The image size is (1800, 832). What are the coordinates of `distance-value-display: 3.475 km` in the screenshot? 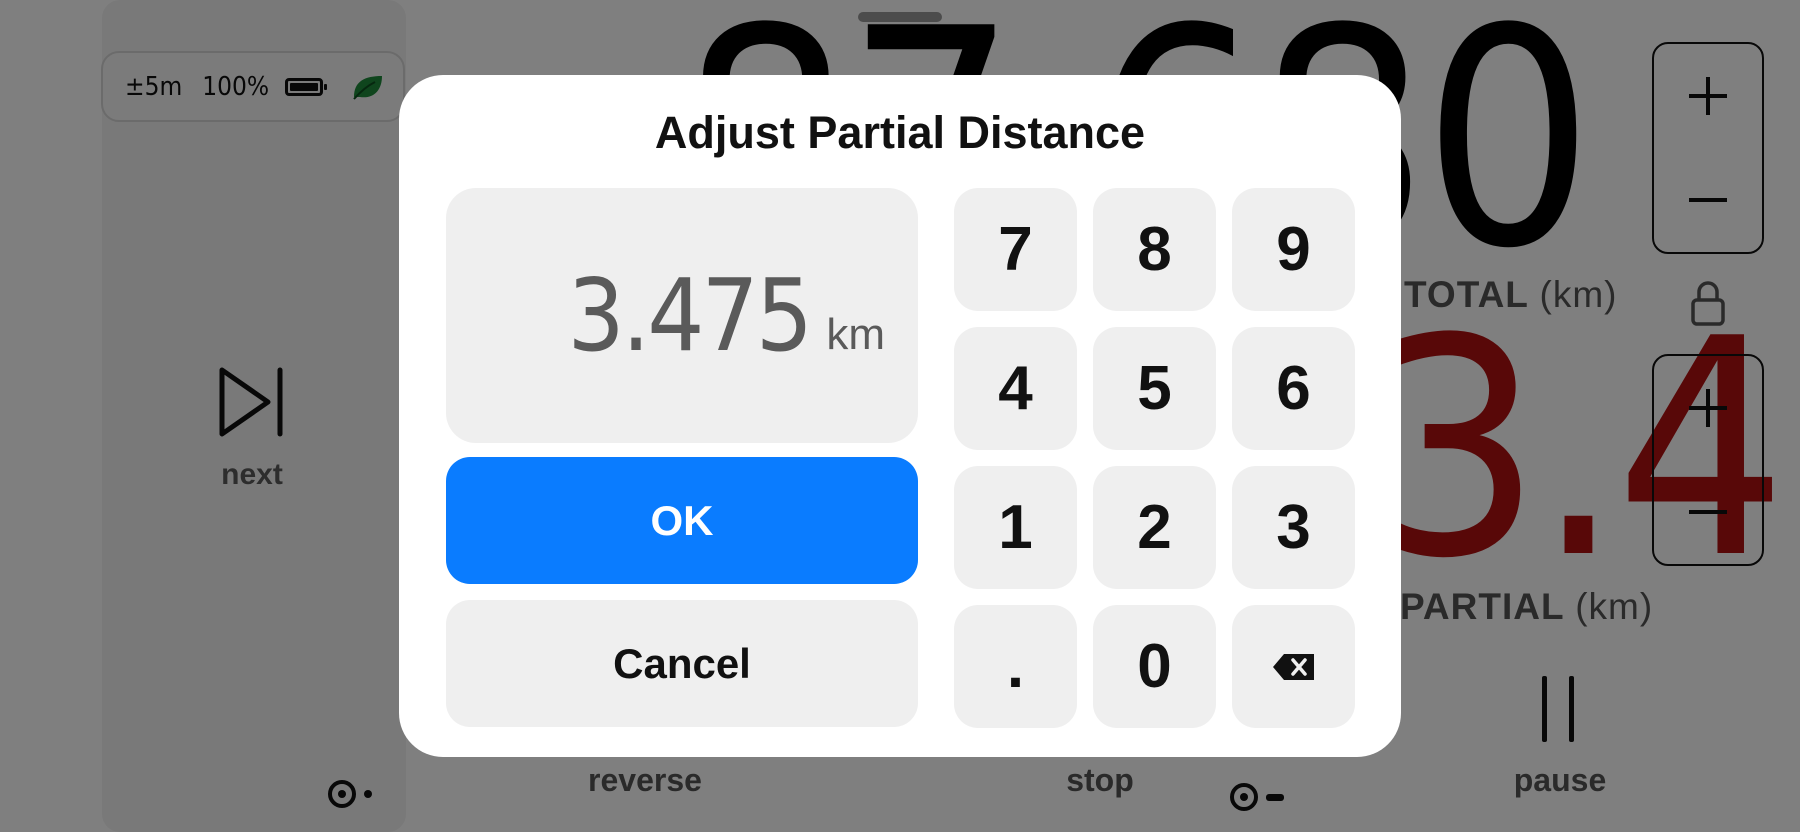 It's located at (682, 315).